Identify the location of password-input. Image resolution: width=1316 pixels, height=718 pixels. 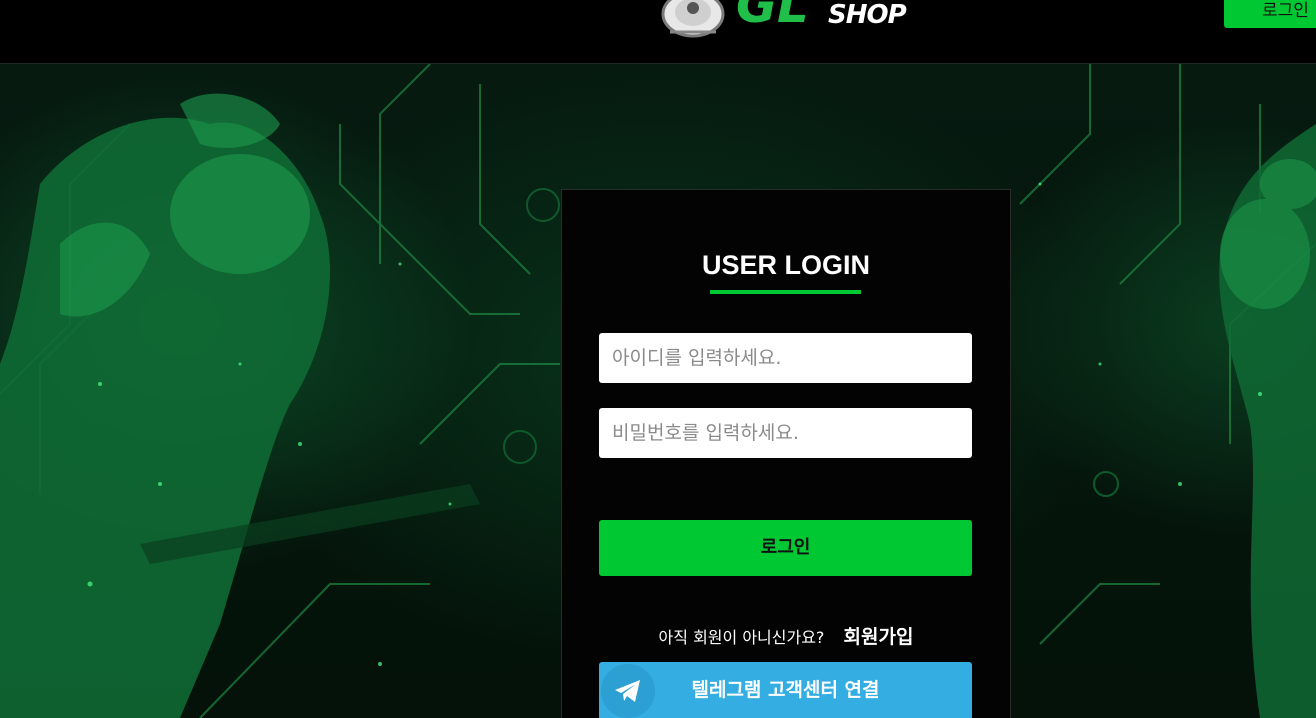
(785, 433).